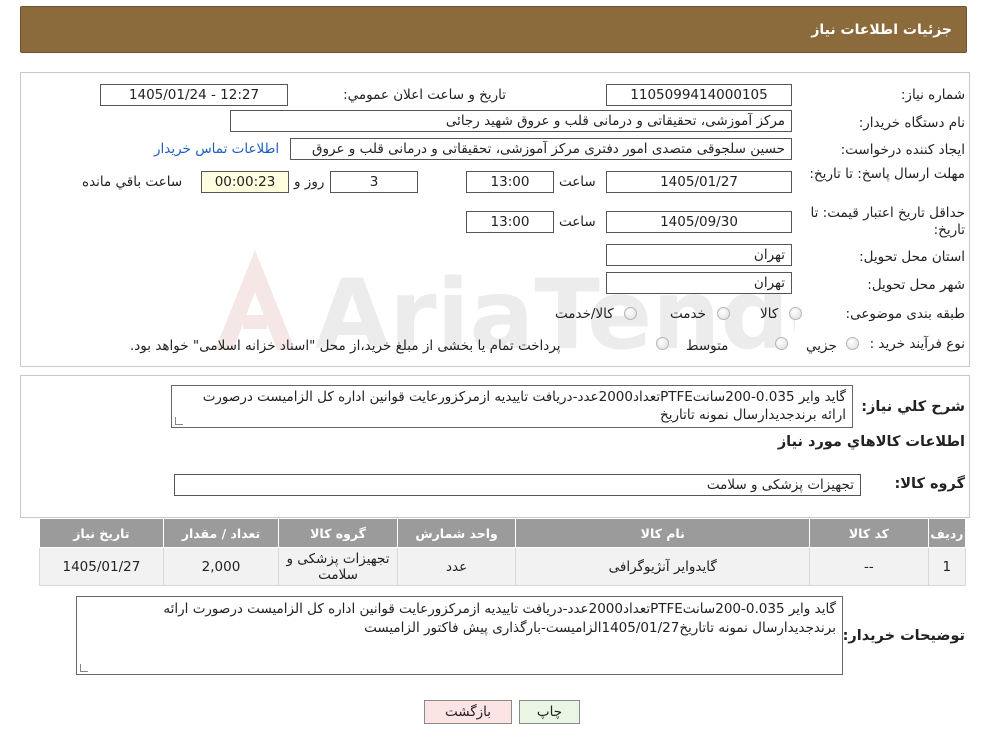  What do you see at coordinates (510, 222) in the screenshot?
I see `validity-time-field: 13:00` at bounding box center [510, 222].